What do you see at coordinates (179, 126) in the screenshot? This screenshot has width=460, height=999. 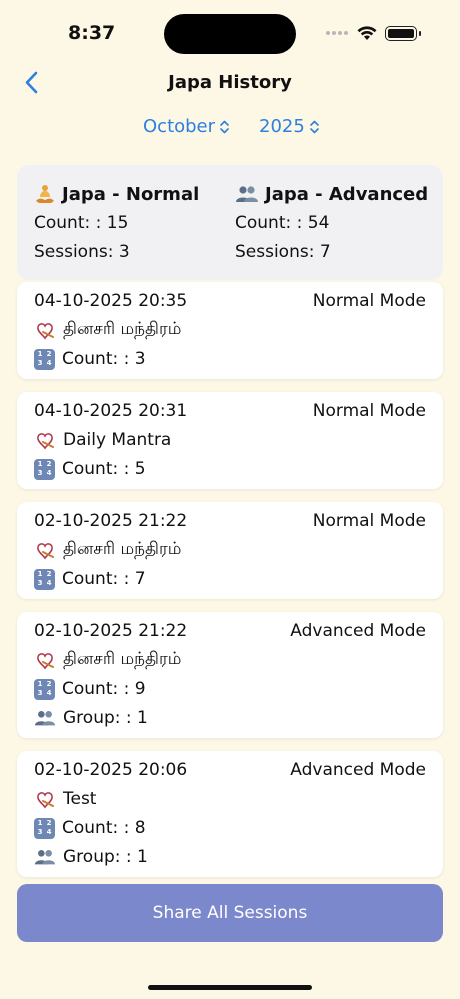 I see `month-picker-label: October` at bounding box center [179, 126].